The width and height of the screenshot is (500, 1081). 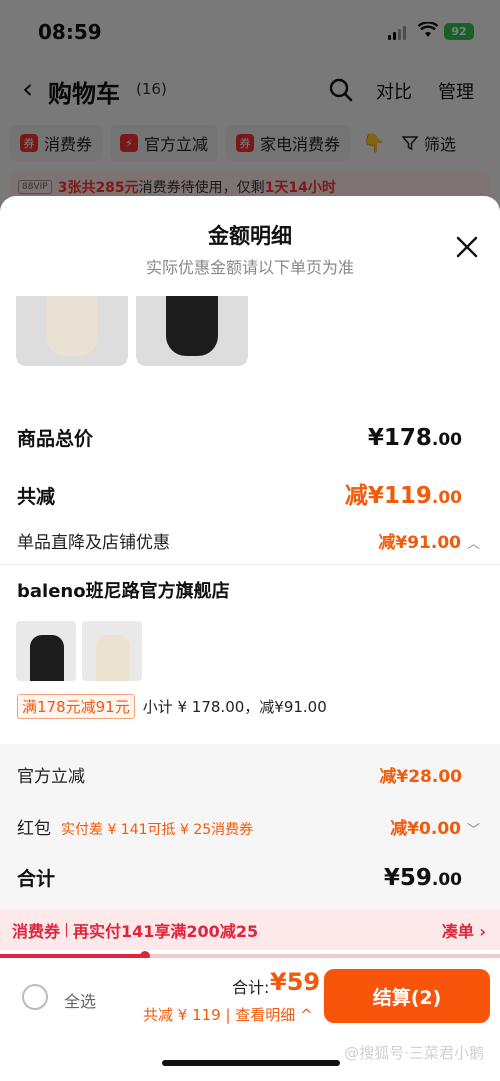 What do you see at coordinates (407, 996) in the screenshot?
I see `checkout-button: 结算(2)` at bounding box center [407, 996].